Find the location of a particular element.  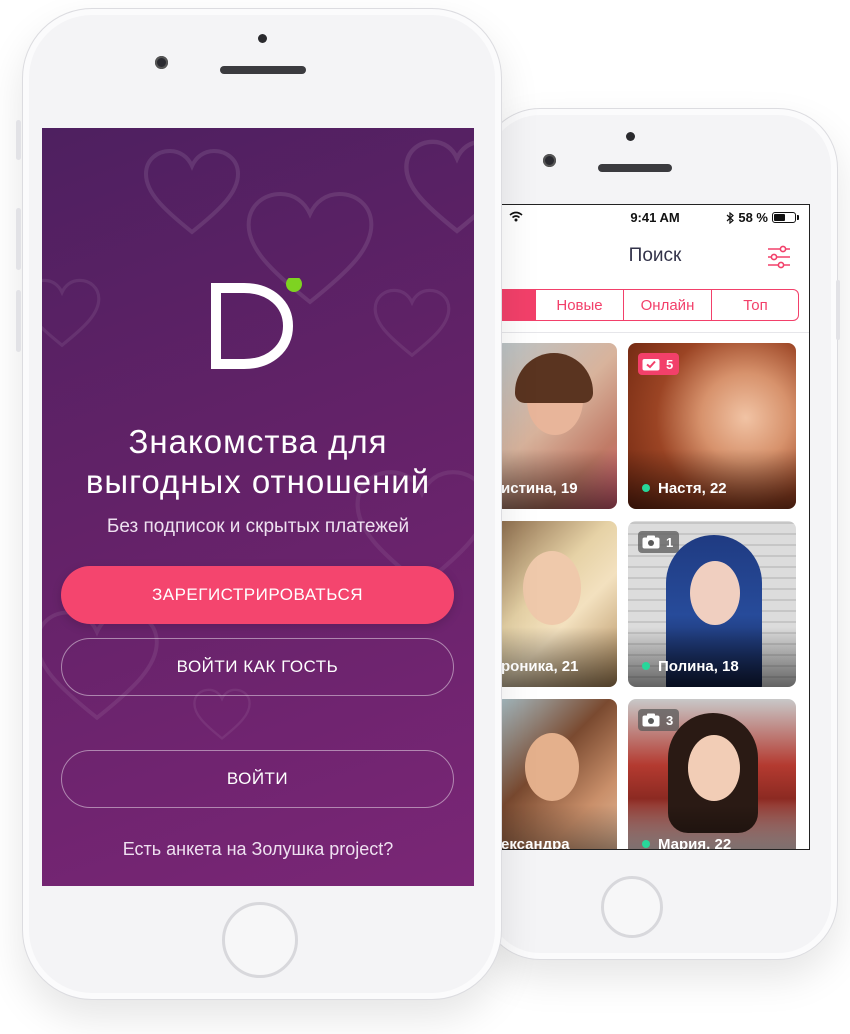

nav-title: Поиск is located at coordinates (655, 255).